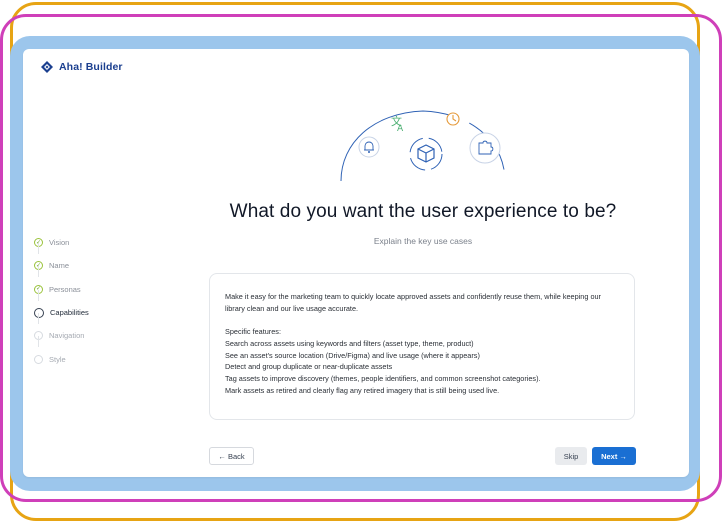 The height and width of the screenshot is (525, 722). I want to click on step-label: Capabilities, so click(69, 313).